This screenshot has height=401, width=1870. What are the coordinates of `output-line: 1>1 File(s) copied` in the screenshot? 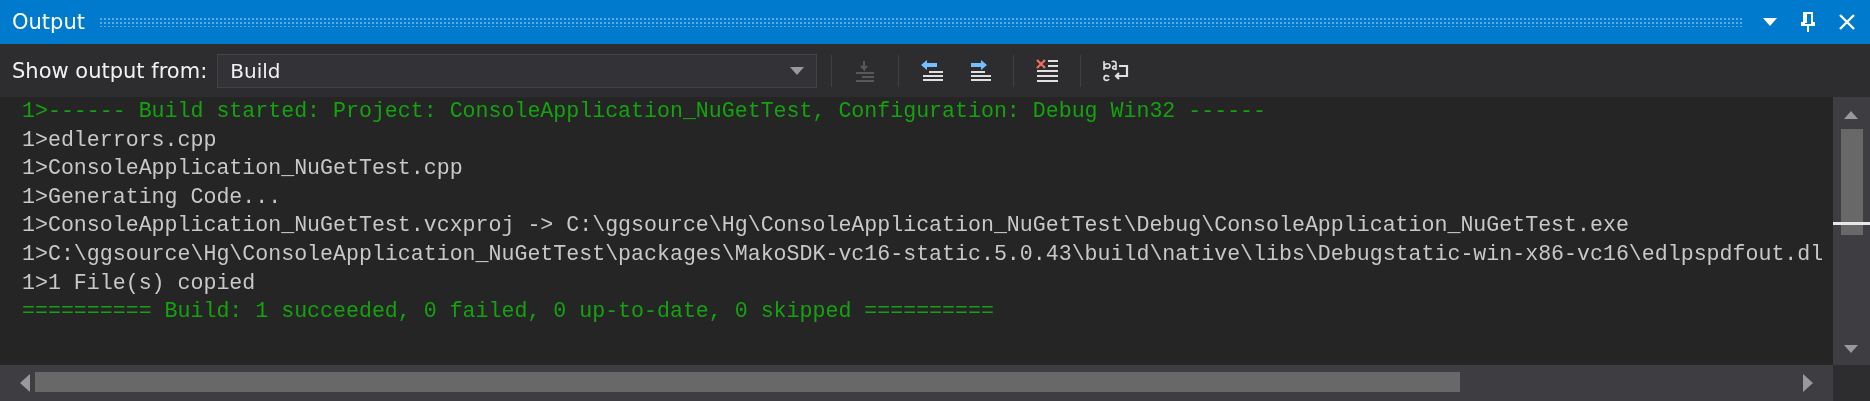 It's located at (139, 283).